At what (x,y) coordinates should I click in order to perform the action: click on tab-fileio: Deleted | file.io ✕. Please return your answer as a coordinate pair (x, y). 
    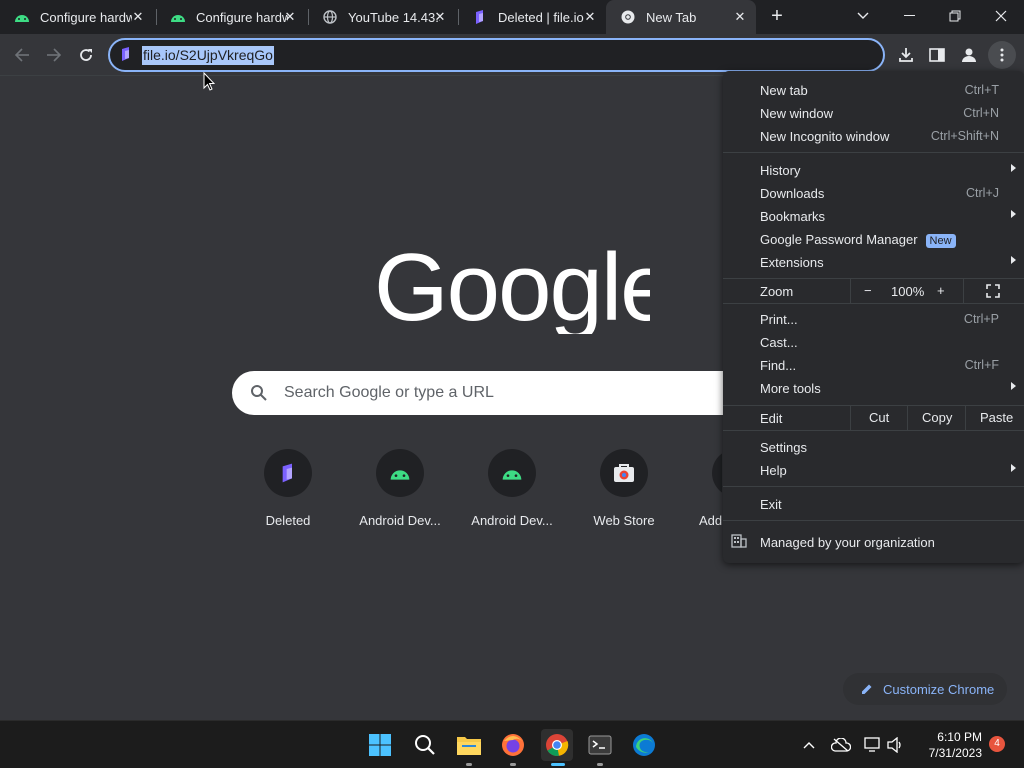
    Looking at the image, I should click on (532, 17).